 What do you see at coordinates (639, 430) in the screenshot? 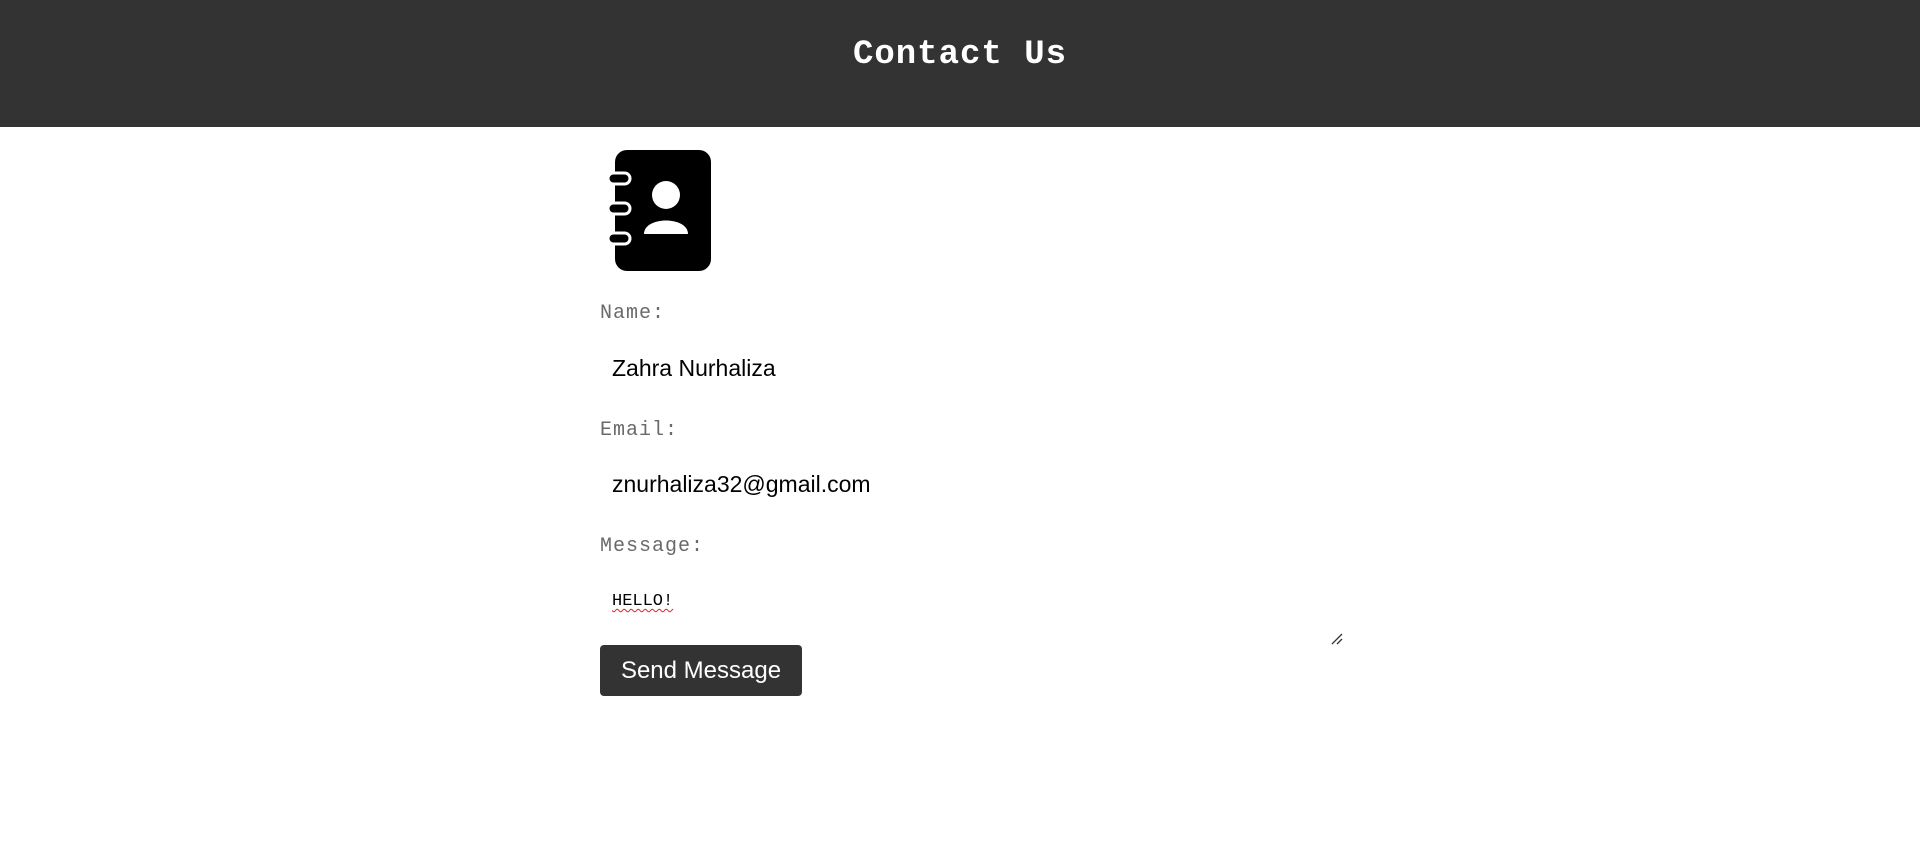
I see `email-label: Email:` at bounding box center [639, 430].